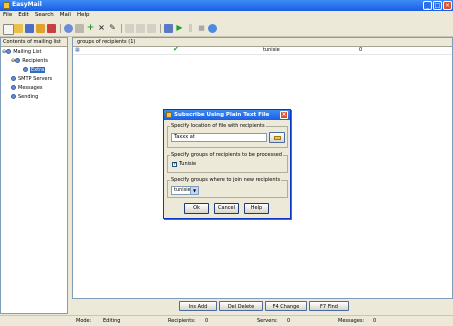  I want to click on group-name: tunisie, so click(271, 50).